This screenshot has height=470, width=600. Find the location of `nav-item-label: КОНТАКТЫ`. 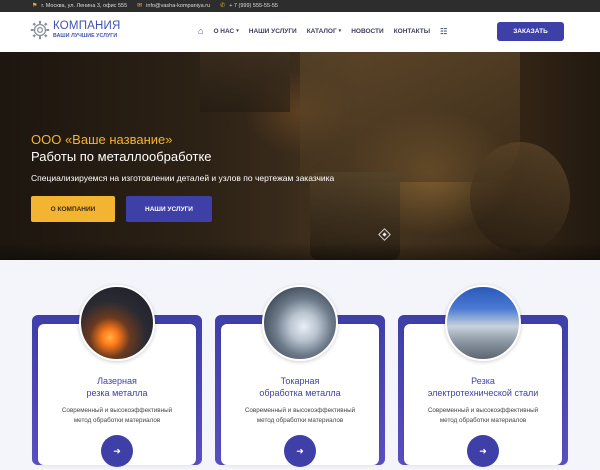

nav-item-label: КОНТАКТЫ is located at coordinates (412, 31).